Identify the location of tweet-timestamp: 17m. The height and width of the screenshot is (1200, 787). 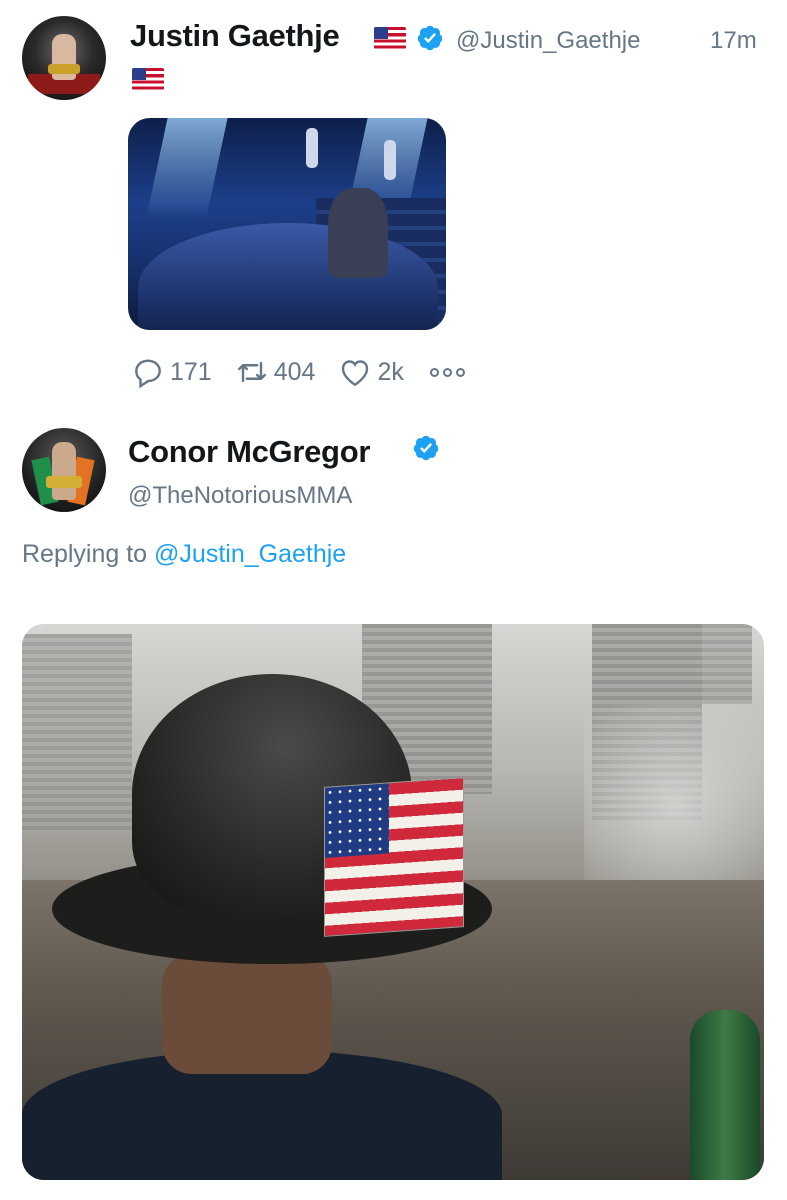
(733, 41).